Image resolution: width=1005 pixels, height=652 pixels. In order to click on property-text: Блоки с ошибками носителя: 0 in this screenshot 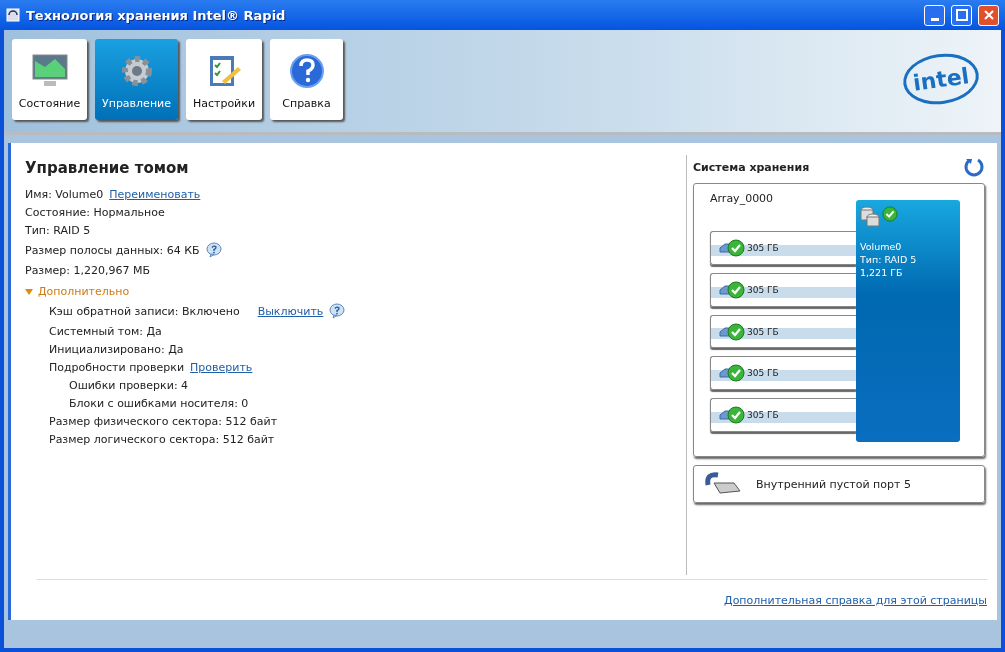, I will do `click(159, 403)`.